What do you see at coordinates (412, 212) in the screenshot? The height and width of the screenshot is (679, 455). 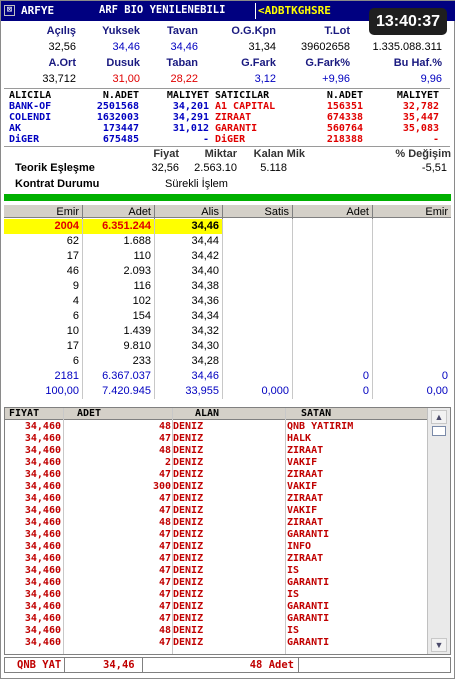 I see `depth-col-sell-orders: Emir` at bounding box center [412, 212].